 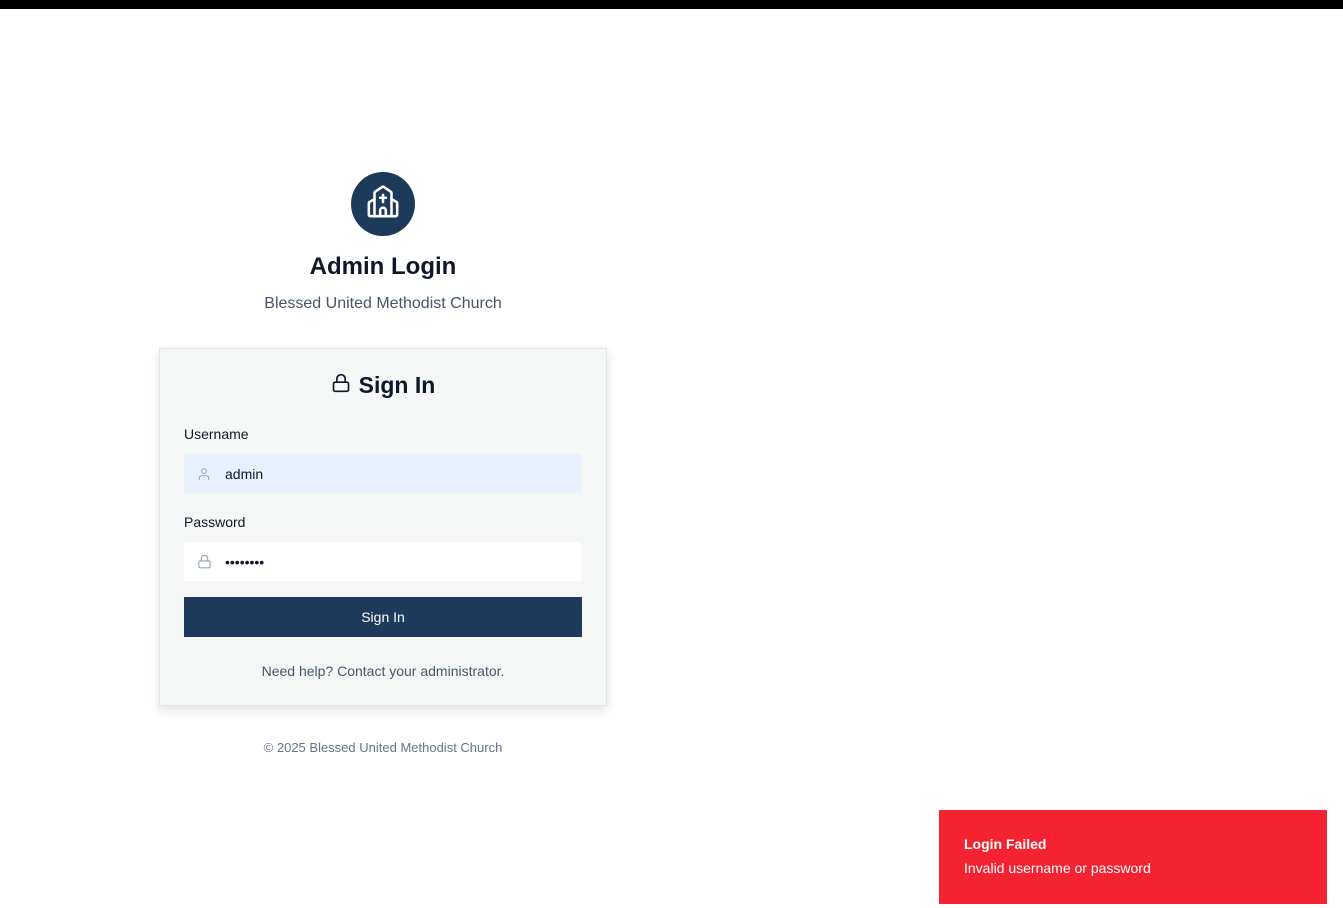 What do you see at coordinates (383, 747) in the screenshot?
I see `footer-copyright: © 2025 Blessed United Methodist Church` at bounding box center [383, 747].